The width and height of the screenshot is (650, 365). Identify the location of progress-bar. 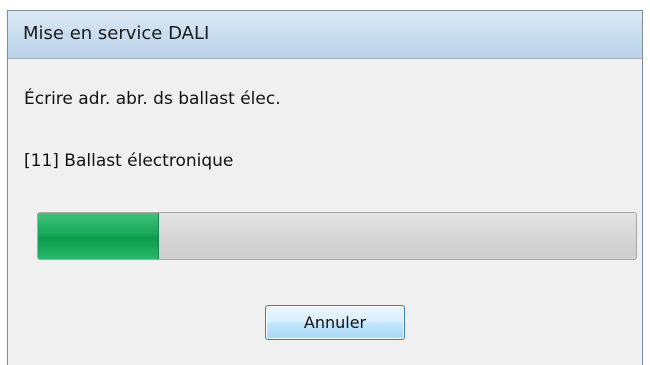
(337, 236).